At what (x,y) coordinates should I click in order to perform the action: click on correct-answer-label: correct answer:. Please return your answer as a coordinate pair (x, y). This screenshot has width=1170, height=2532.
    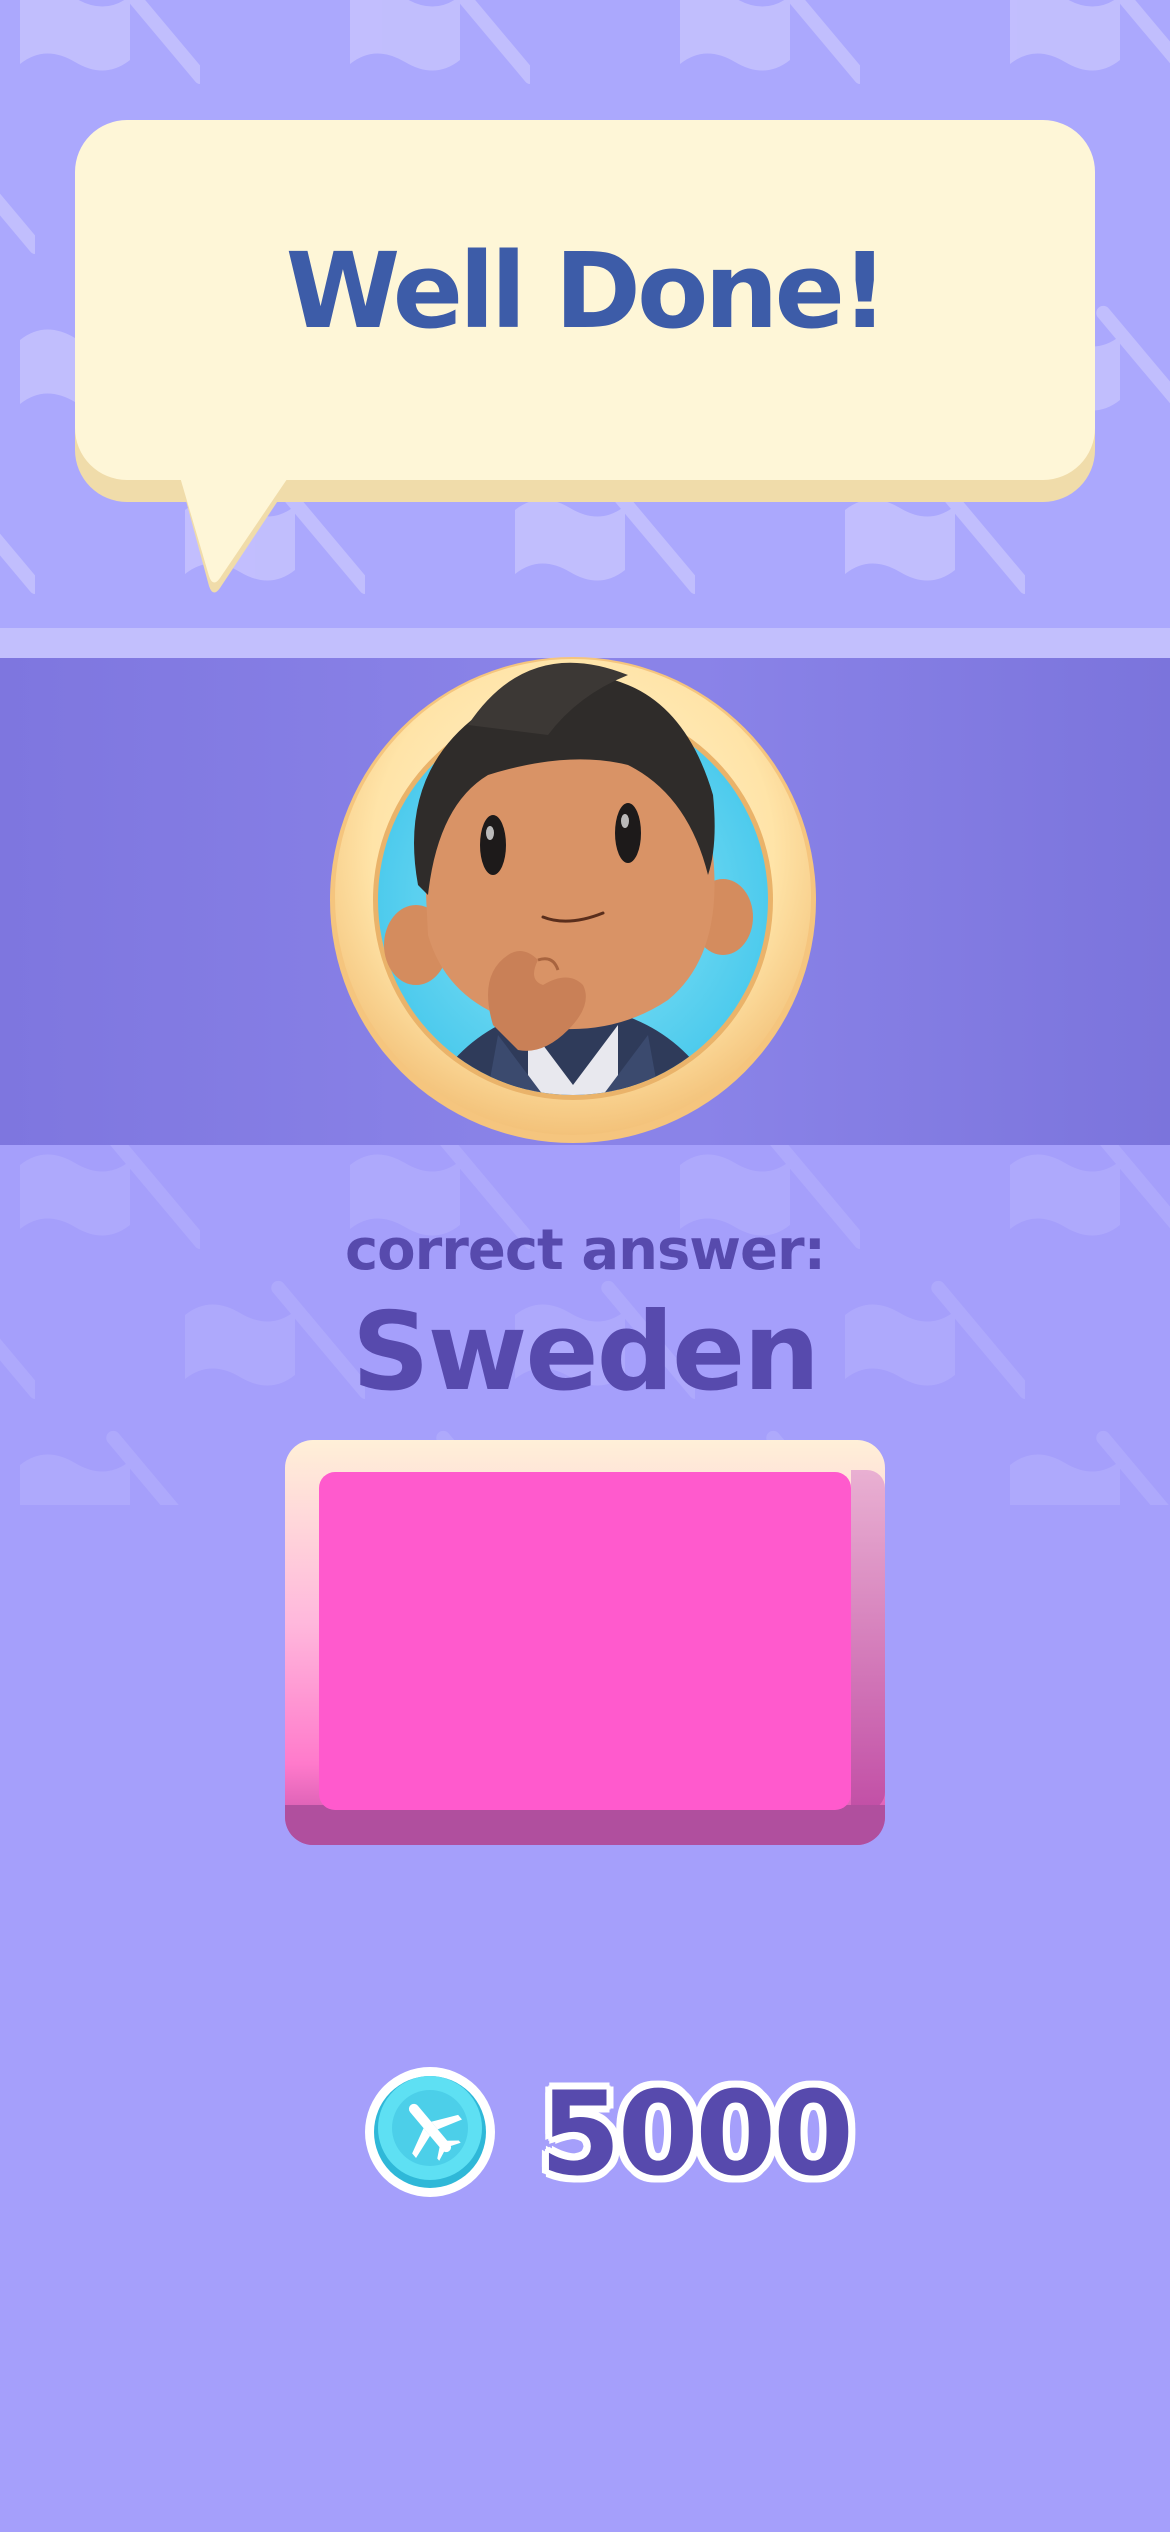
    Looking at the image, I should click on (585, 1250).